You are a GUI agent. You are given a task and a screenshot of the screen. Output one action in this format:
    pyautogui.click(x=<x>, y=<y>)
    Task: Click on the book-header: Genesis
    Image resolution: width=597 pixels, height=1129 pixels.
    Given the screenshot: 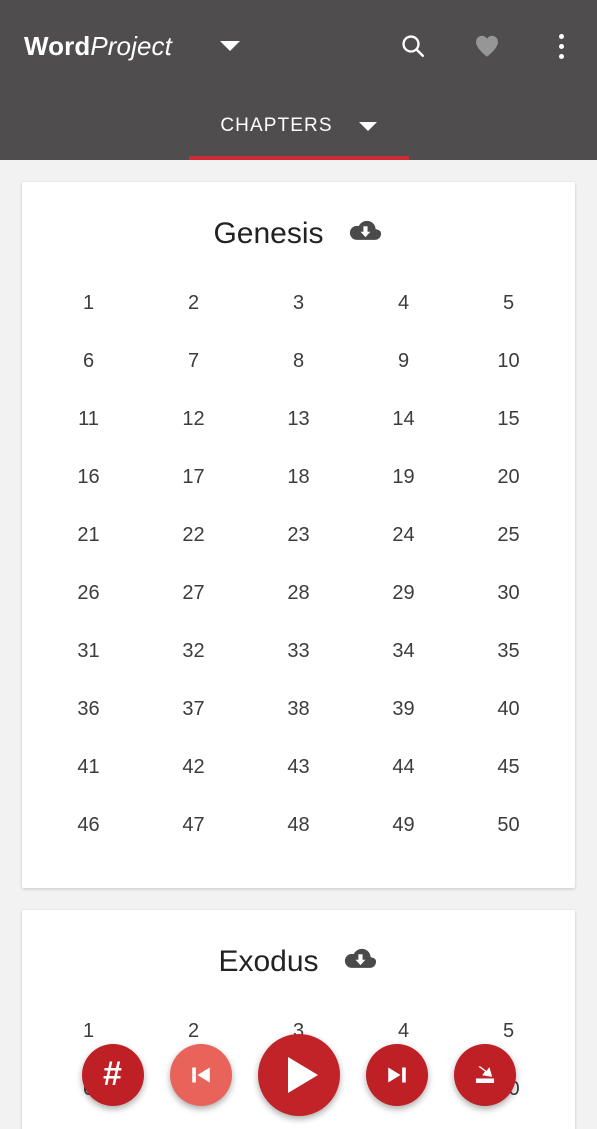 What is the action you would take?
    pyautogui.click(x=298, y=234)
    